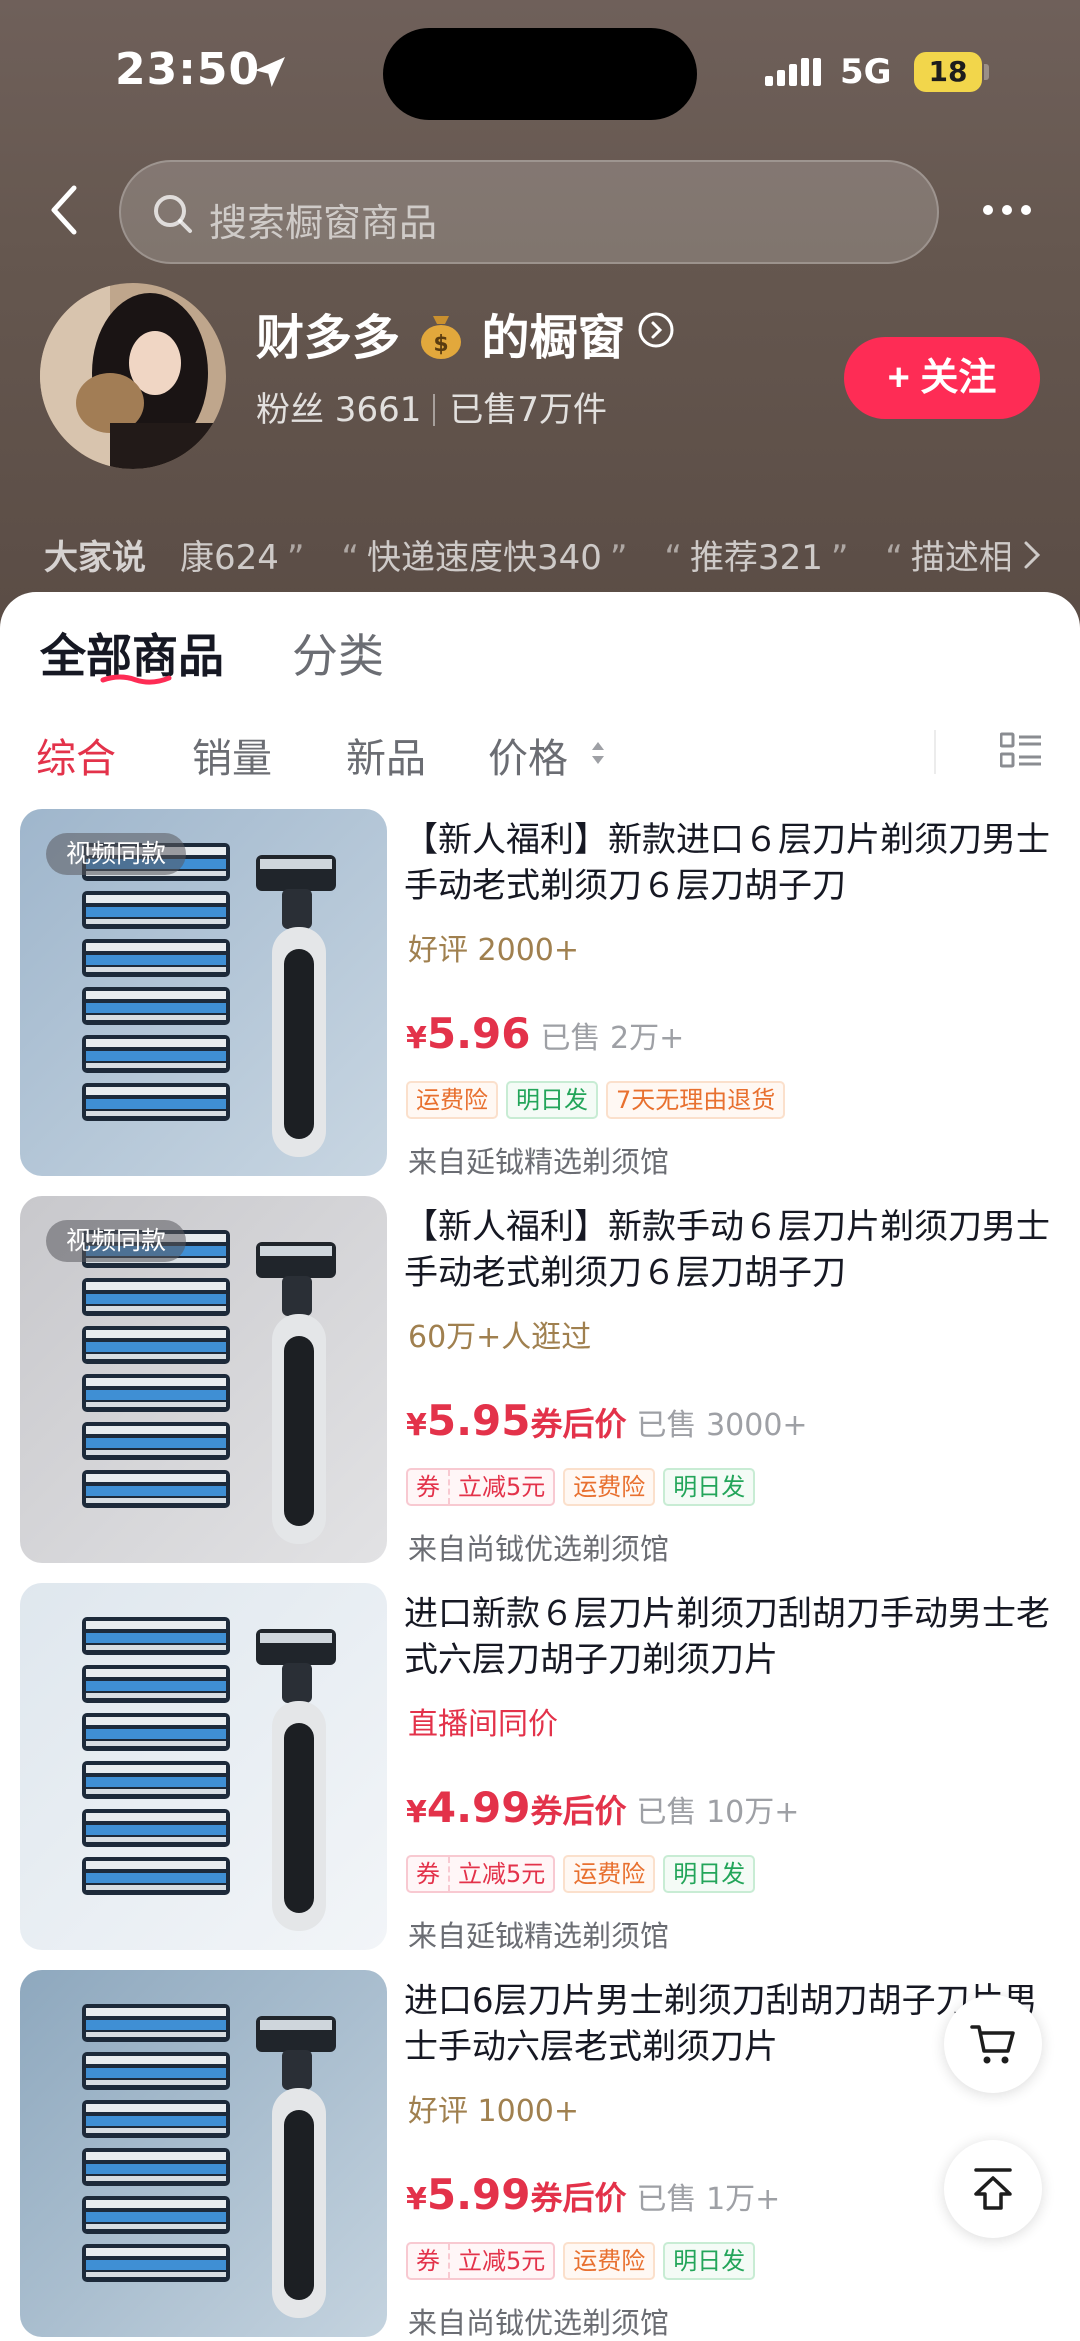 The height and width of the screenshot is (2341, 1080). I want to click on money-bag-icon: $, so click(440, 337).